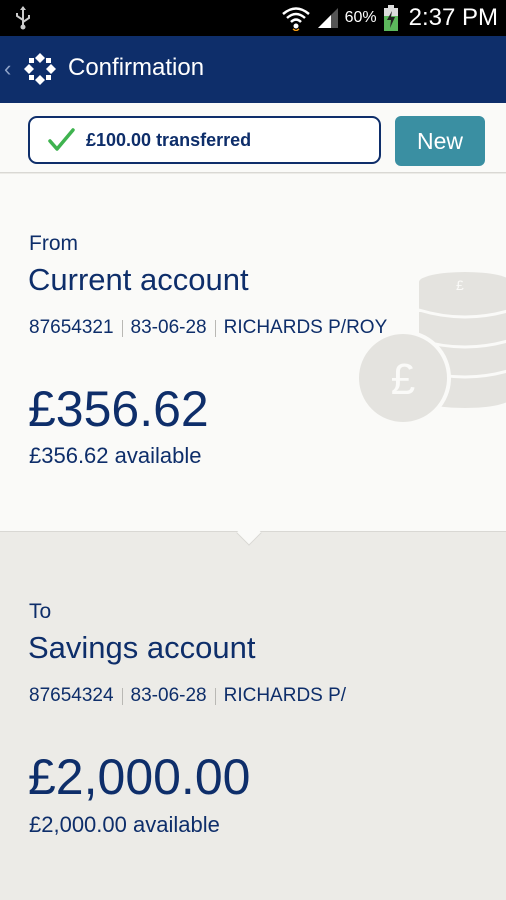 The width and height of the screenshot is (506, 900). I want to click on bank-logo, so click(40, 69).